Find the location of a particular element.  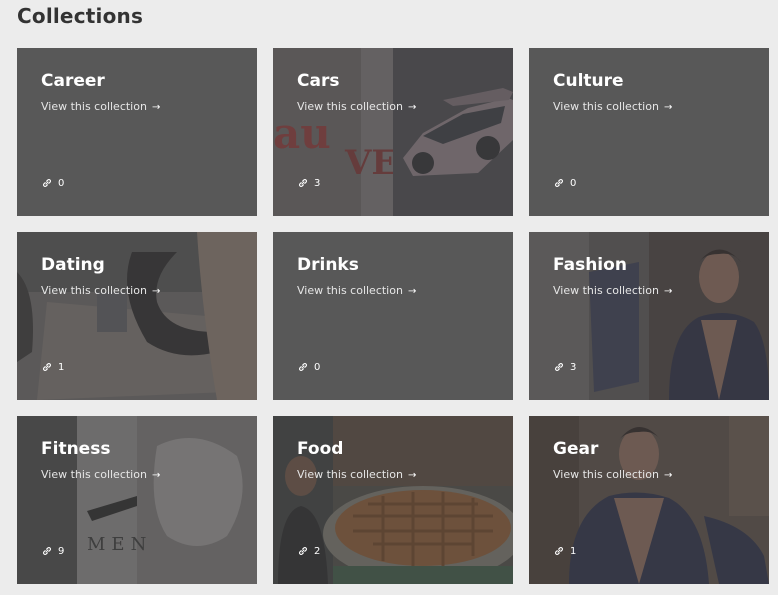

collection-count-value: 2 is located at coordinates (317, 551).